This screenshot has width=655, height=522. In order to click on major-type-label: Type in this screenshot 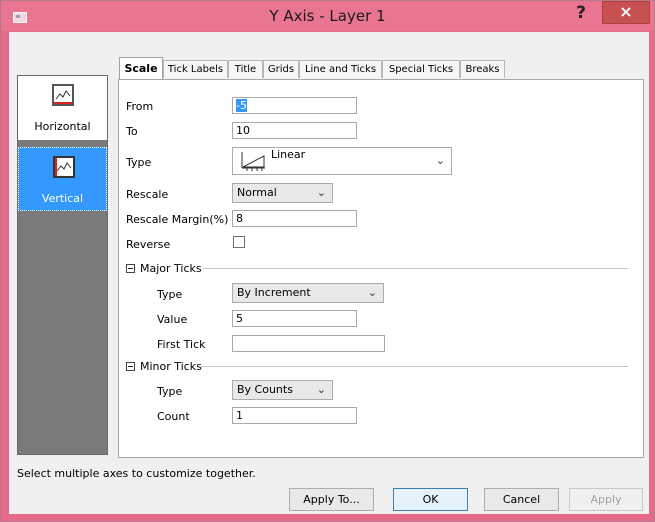, I will do `click(170, 294)`.